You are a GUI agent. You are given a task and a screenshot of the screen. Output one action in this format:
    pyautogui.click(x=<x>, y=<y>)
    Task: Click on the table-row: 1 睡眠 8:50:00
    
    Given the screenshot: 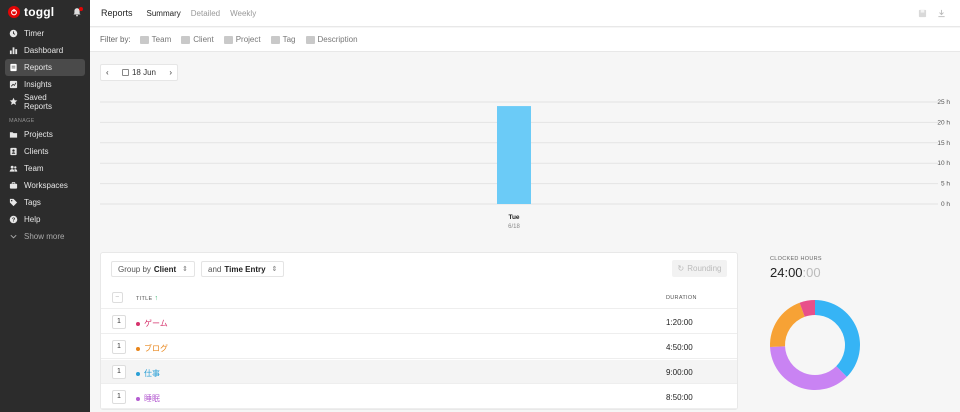 What is the action you would take?
    pyautogui.click(x=419, y=397)
    